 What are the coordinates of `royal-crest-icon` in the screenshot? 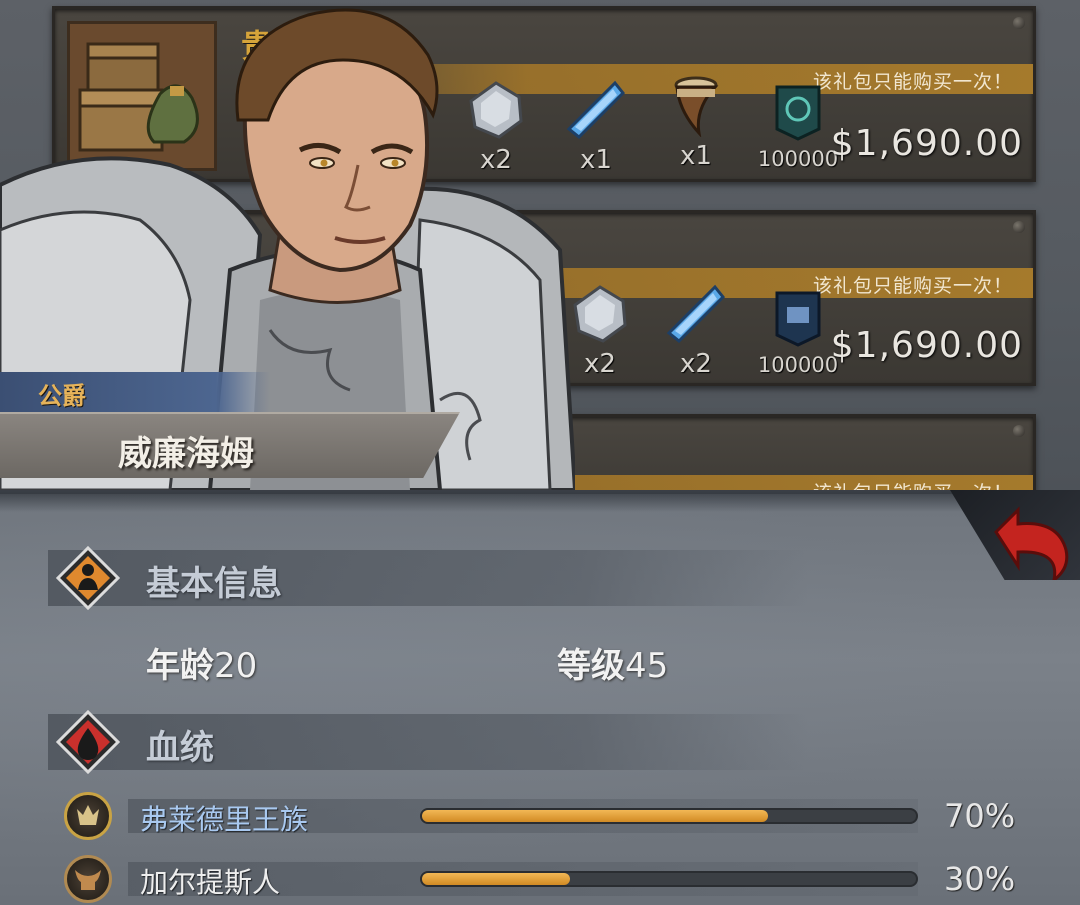 It's located at (88, 816).